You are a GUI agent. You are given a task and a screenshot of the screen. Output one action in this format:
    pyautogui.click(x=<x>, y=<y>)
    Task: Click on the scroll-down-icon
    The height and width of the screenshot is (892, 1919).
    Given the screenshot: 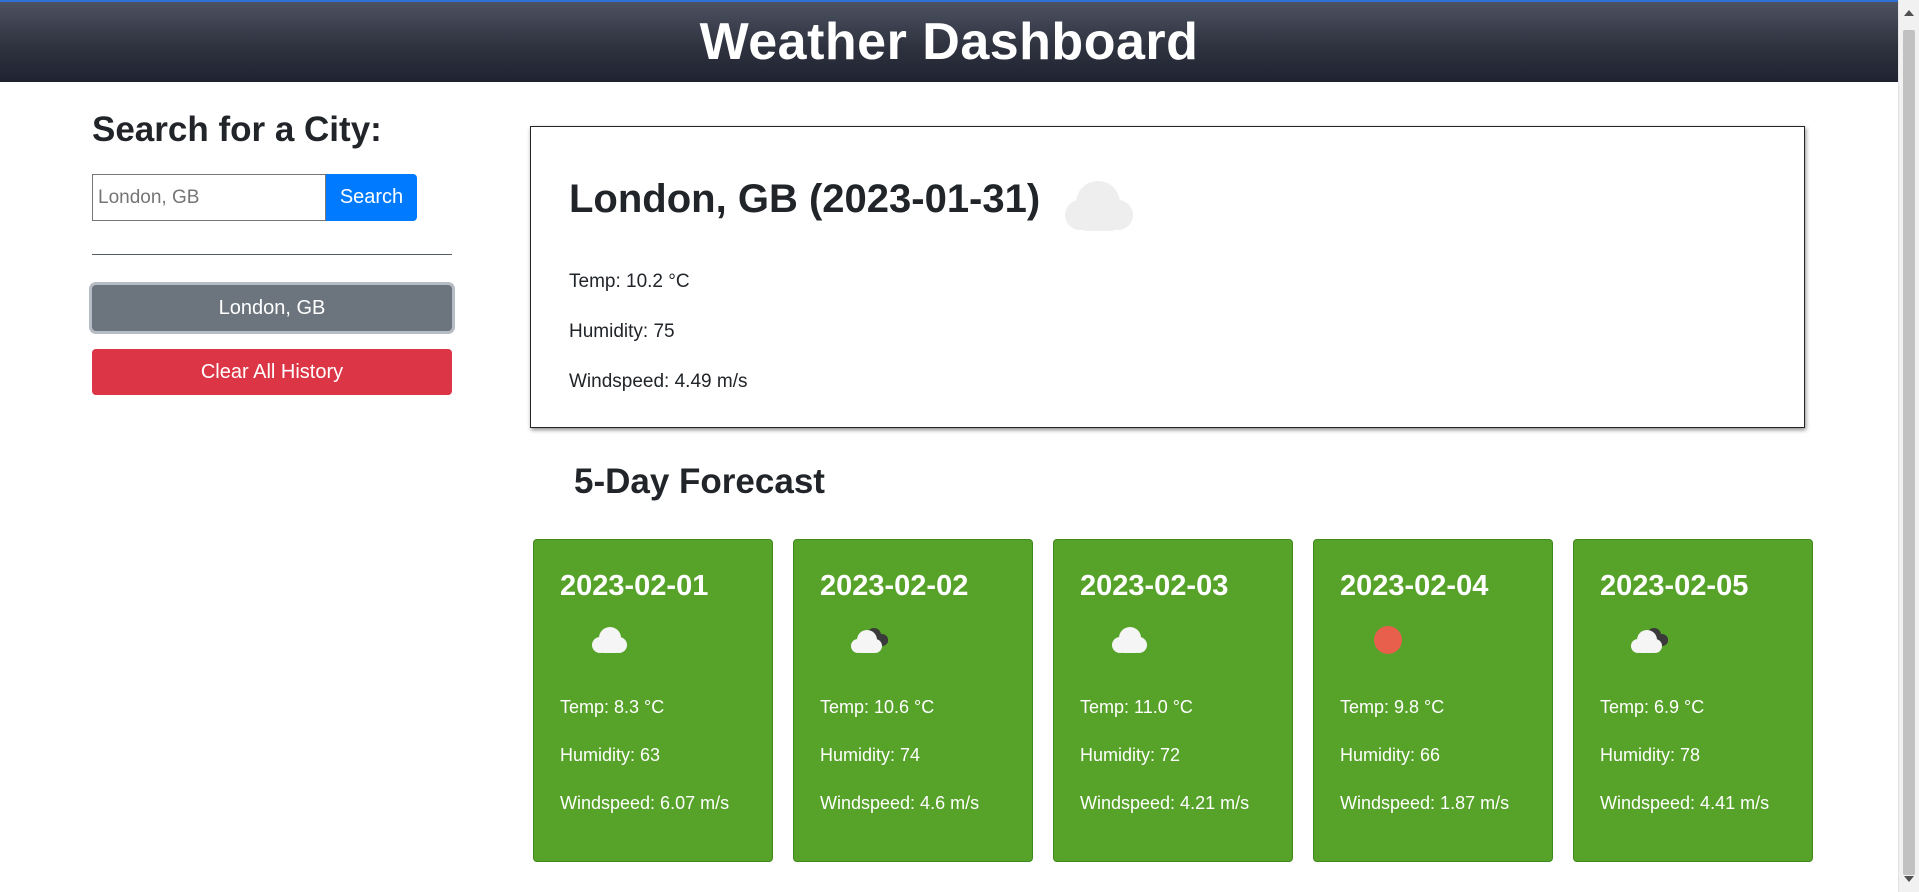 What is the action you would take?
    pyautogui.click(x=1909, y=879)
    